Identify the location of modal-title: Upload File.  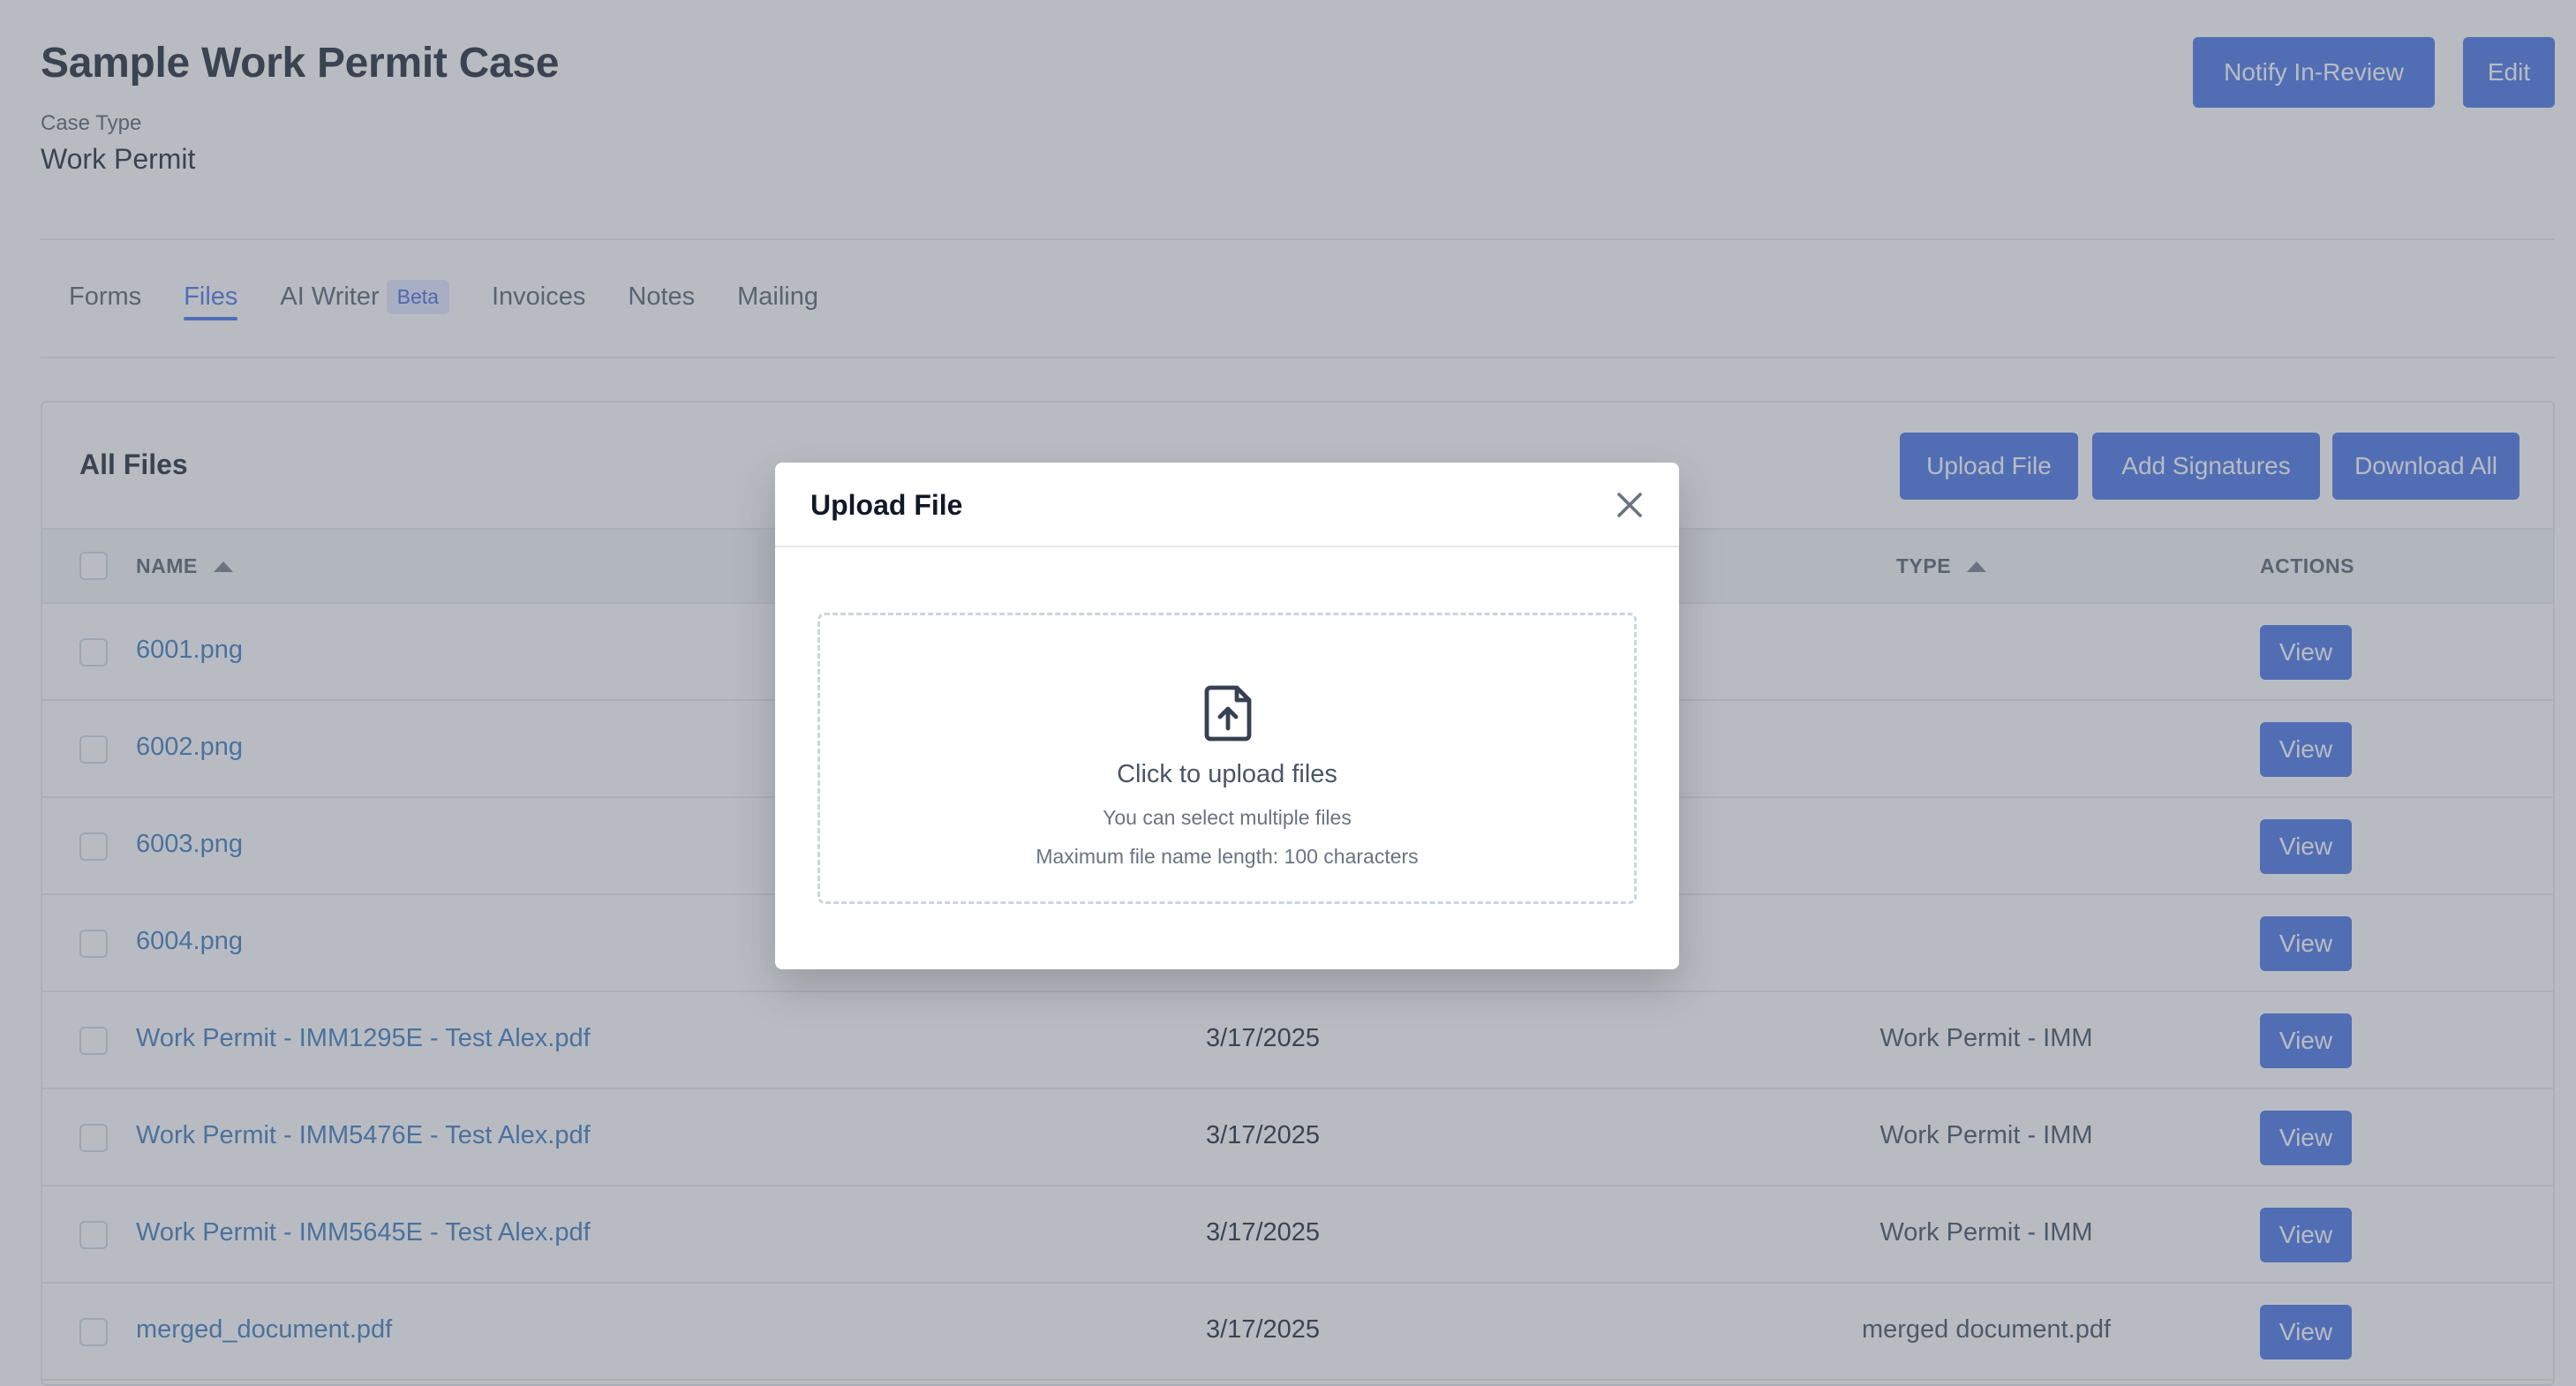
(887, 505).